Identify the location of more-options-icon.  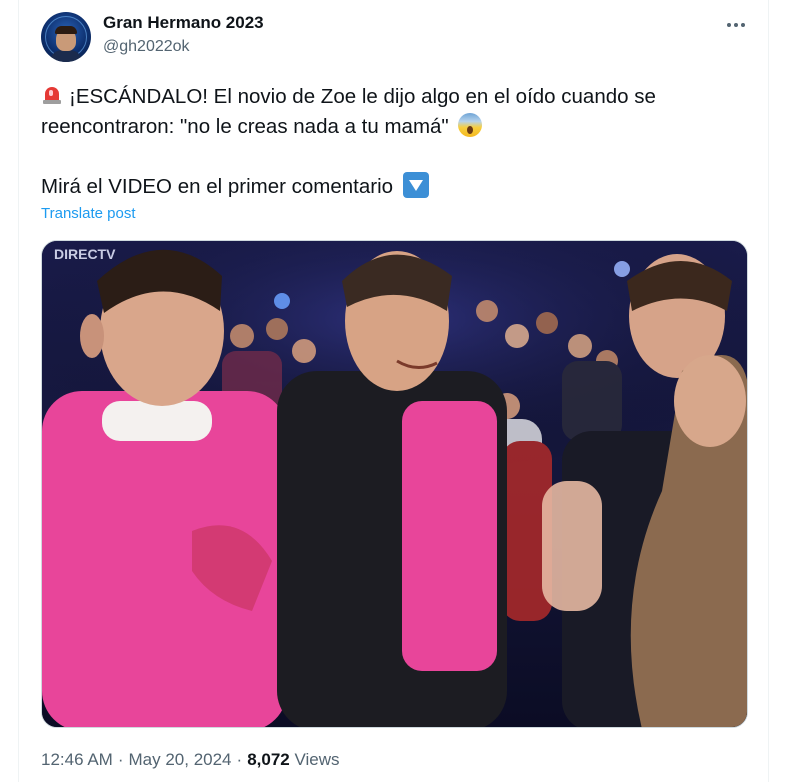
(736, 25).